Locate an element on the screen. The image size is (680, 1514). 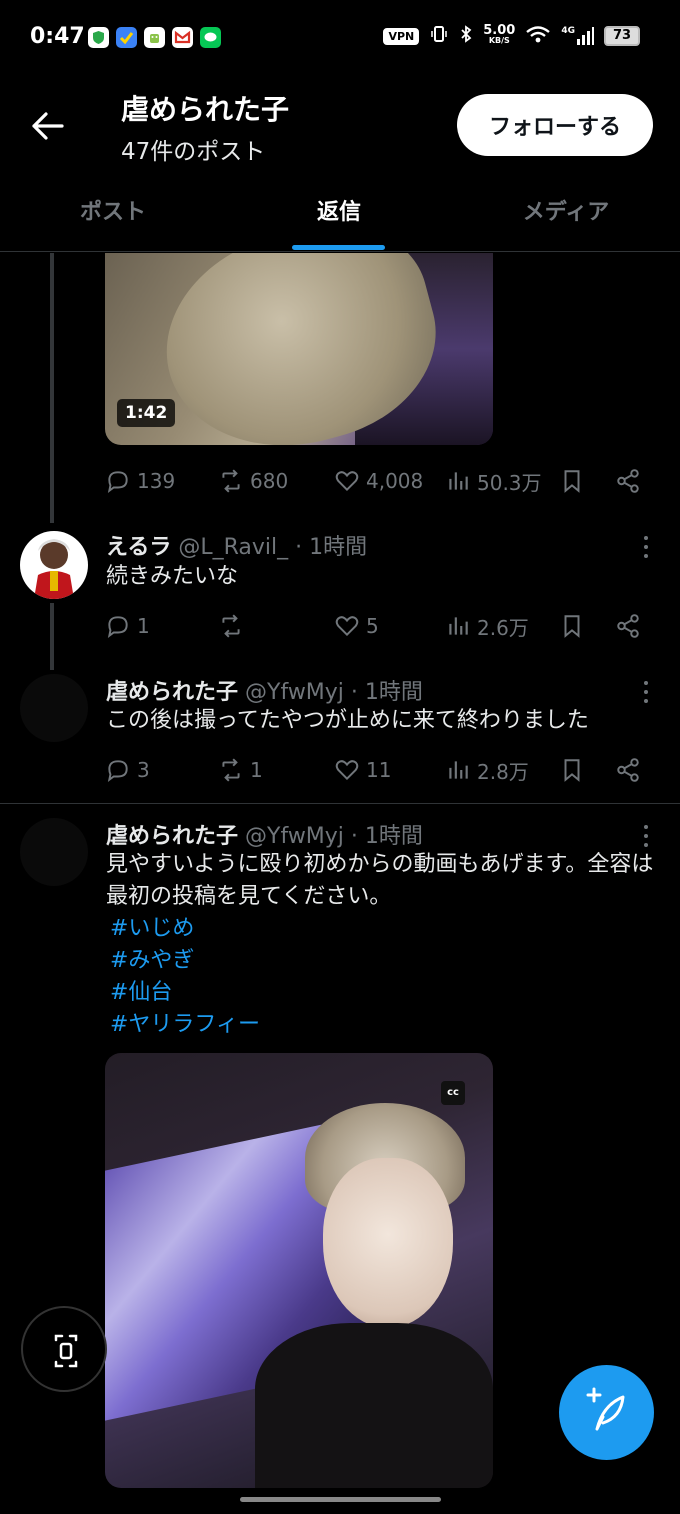
reply-button: 139 is located at coordinates (140, 481).